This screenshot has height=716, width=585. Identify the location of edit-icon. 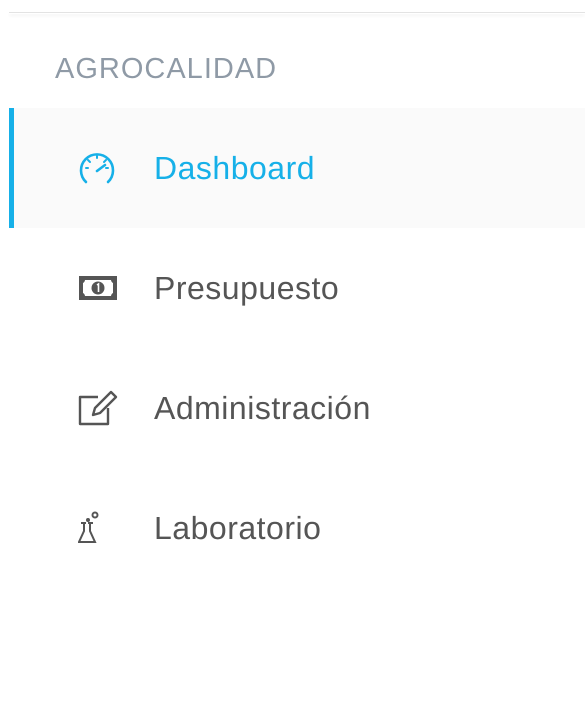
(98, 408).